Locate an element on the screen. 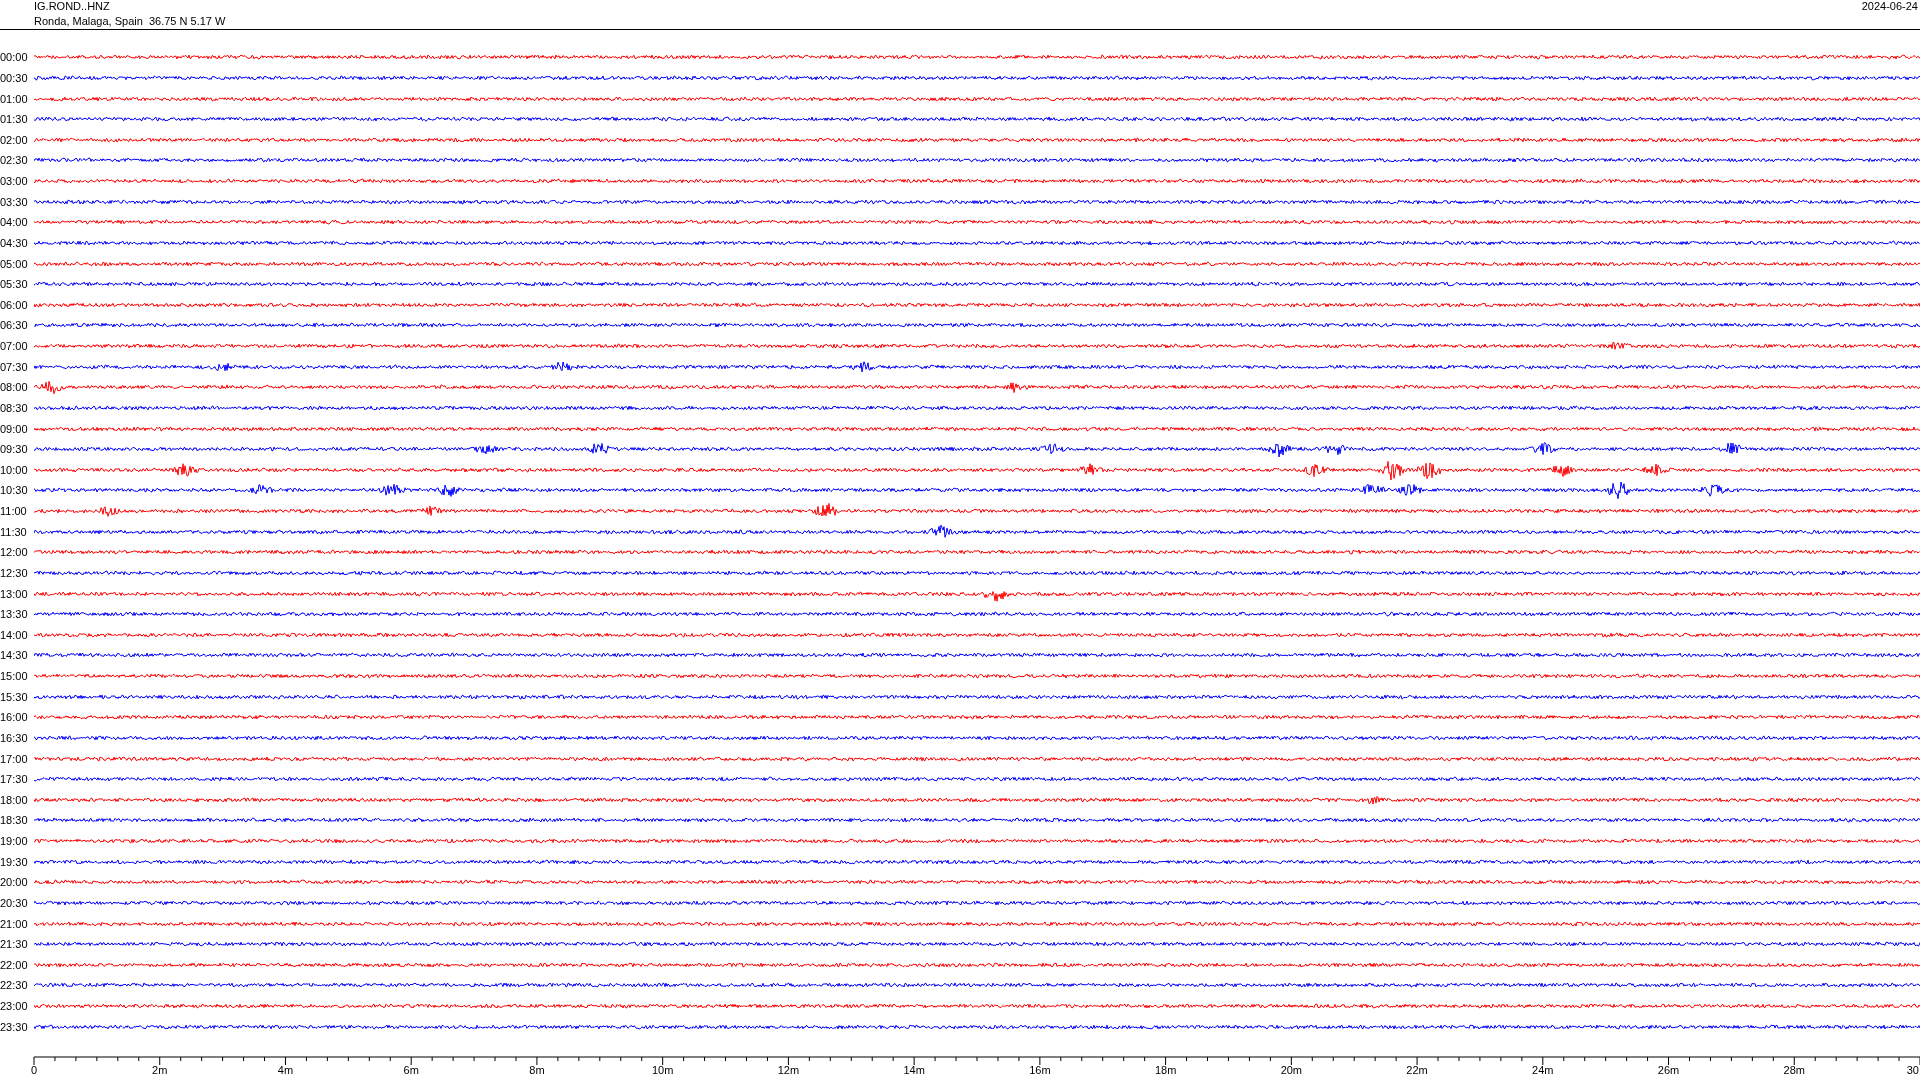  time-label: 09:00 is located at coordinates (14, 428).